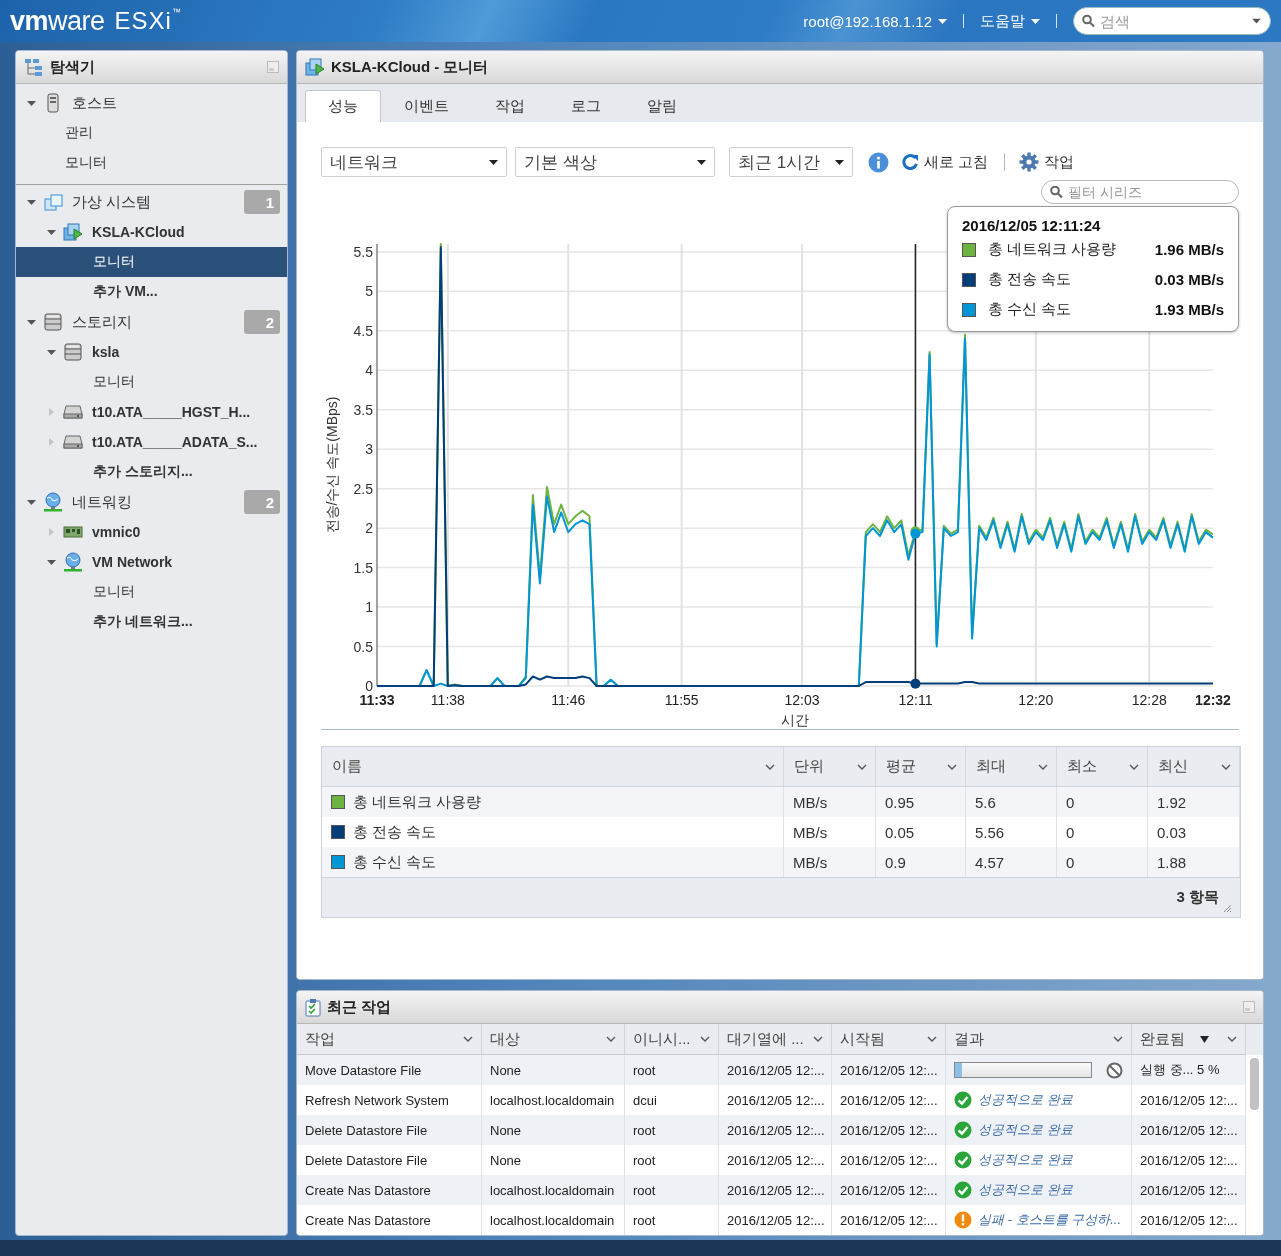  Describe the element at coordinates (681, 700) in the screenshot. I see `tick-label: 11:55` at that location.